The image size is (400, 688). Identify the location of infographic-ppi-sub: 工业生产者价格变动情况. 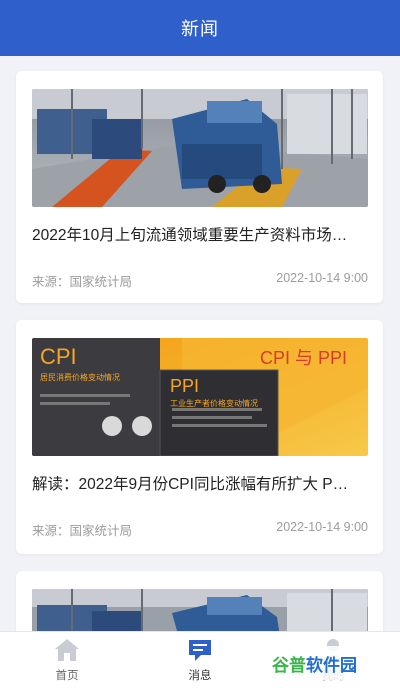
(214, 403).